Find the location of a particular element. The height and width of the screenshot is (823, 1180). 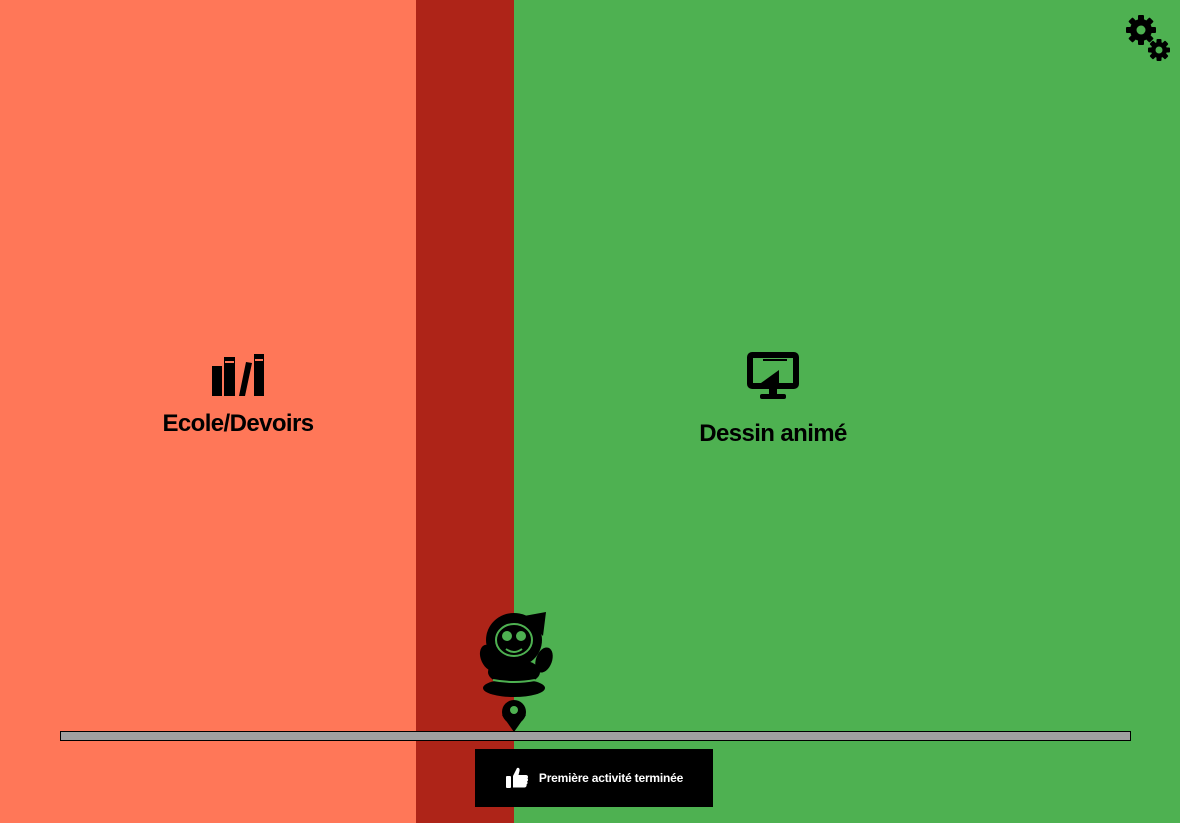

settings-button is located at coordinates (1148, 38).